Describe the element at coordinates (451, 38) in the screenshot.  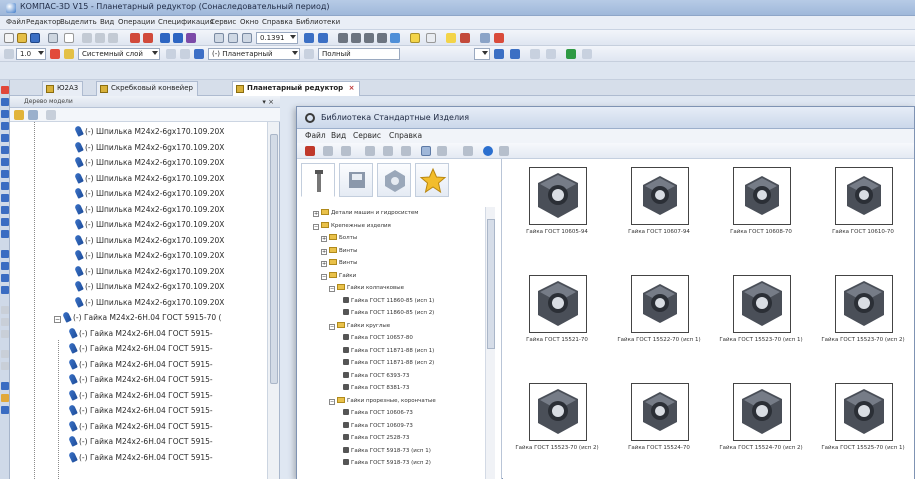
I see `filter-3-icon` at that location.